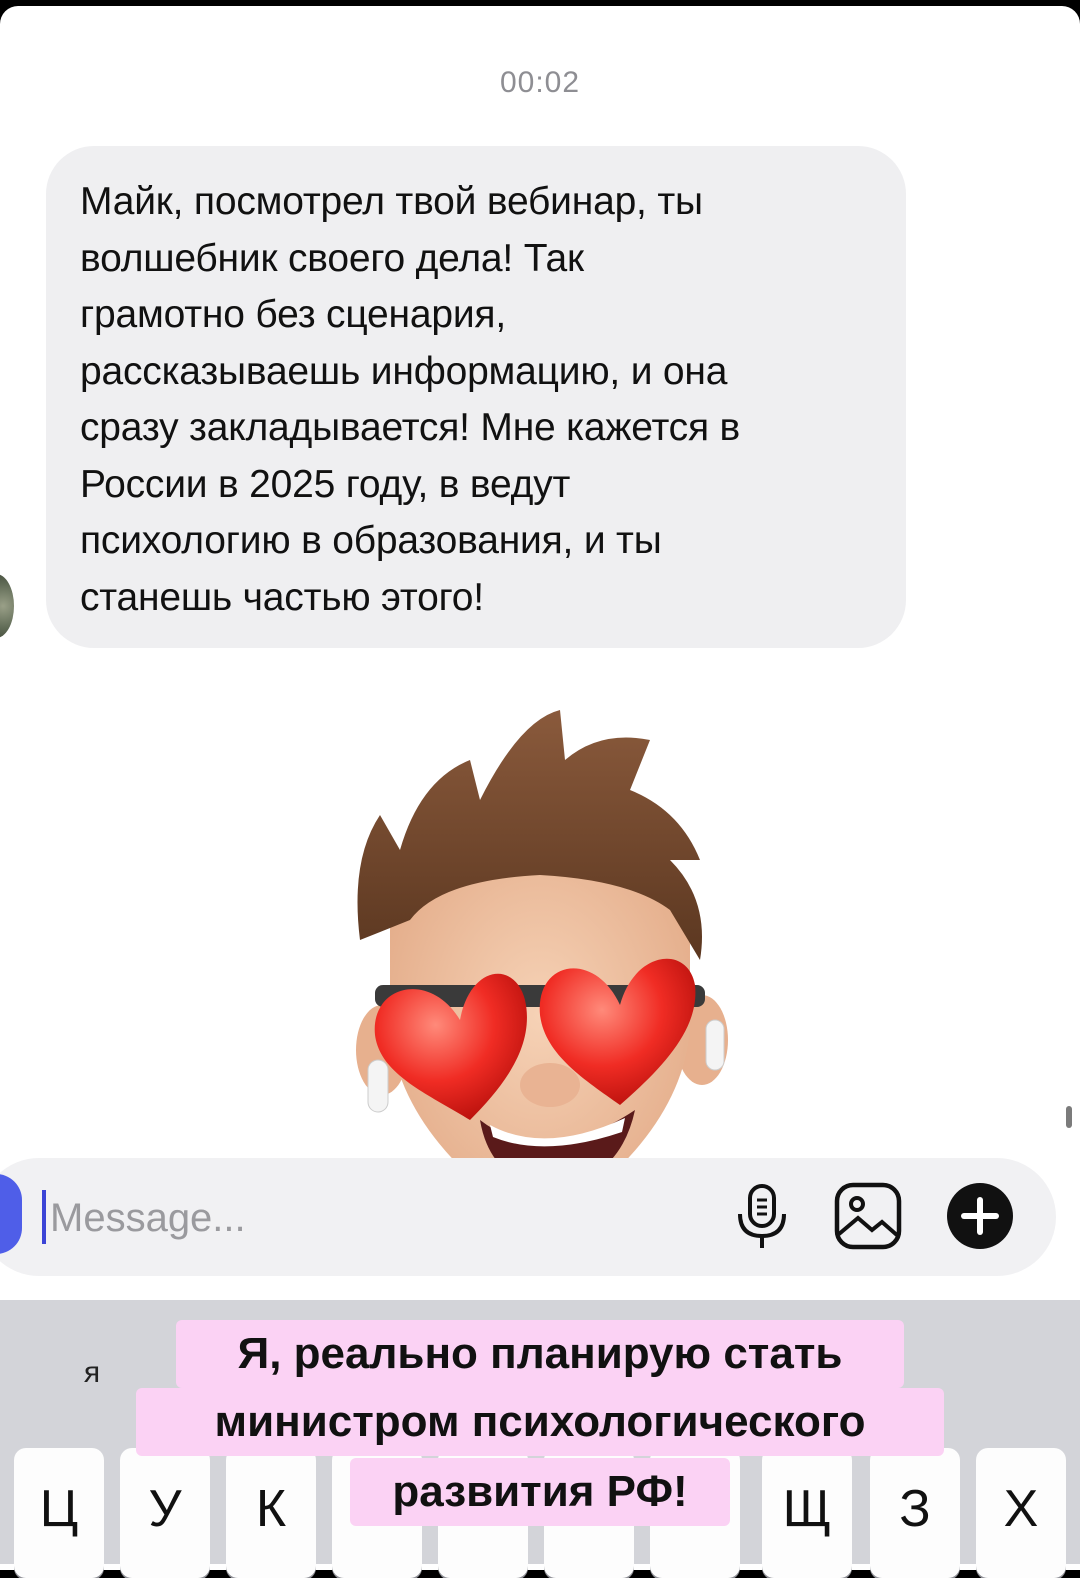 This screenshot has height=1578, width=1080. I want to click on key-sh, so click(695, 1513).